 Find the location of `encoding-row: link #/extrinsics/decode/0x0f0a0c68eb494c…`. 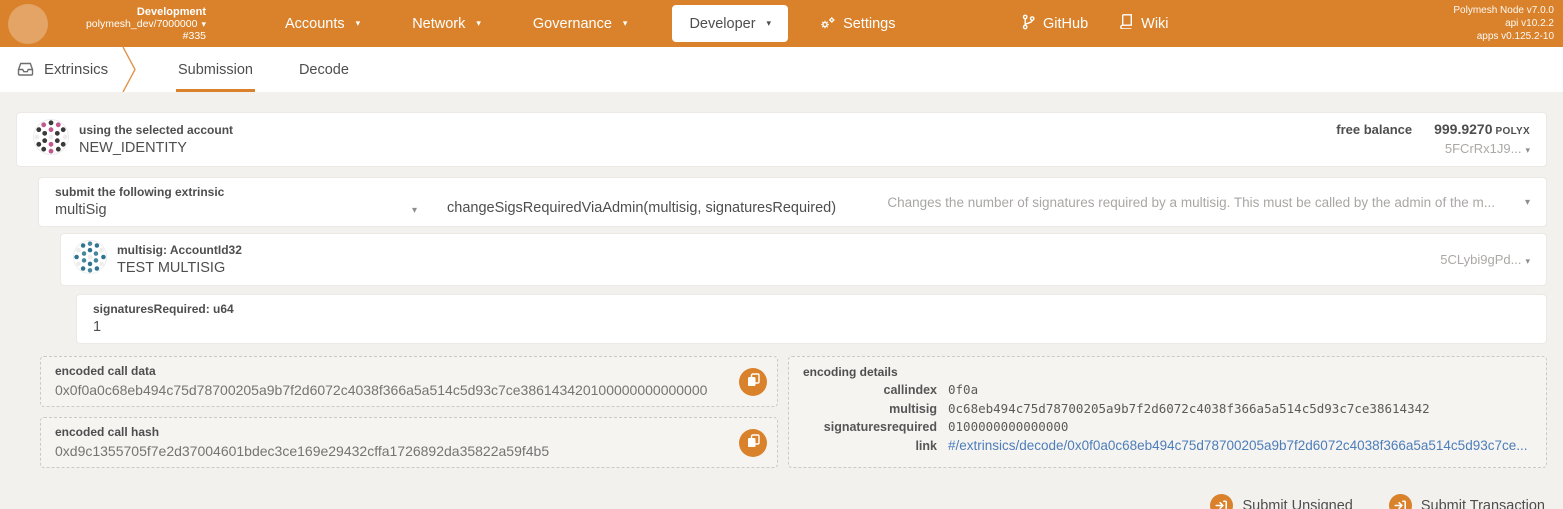

encoding-row: link #/extrinsics/decode/0x0f0a0c68eb494c… is located at coordinates (1167, 446).